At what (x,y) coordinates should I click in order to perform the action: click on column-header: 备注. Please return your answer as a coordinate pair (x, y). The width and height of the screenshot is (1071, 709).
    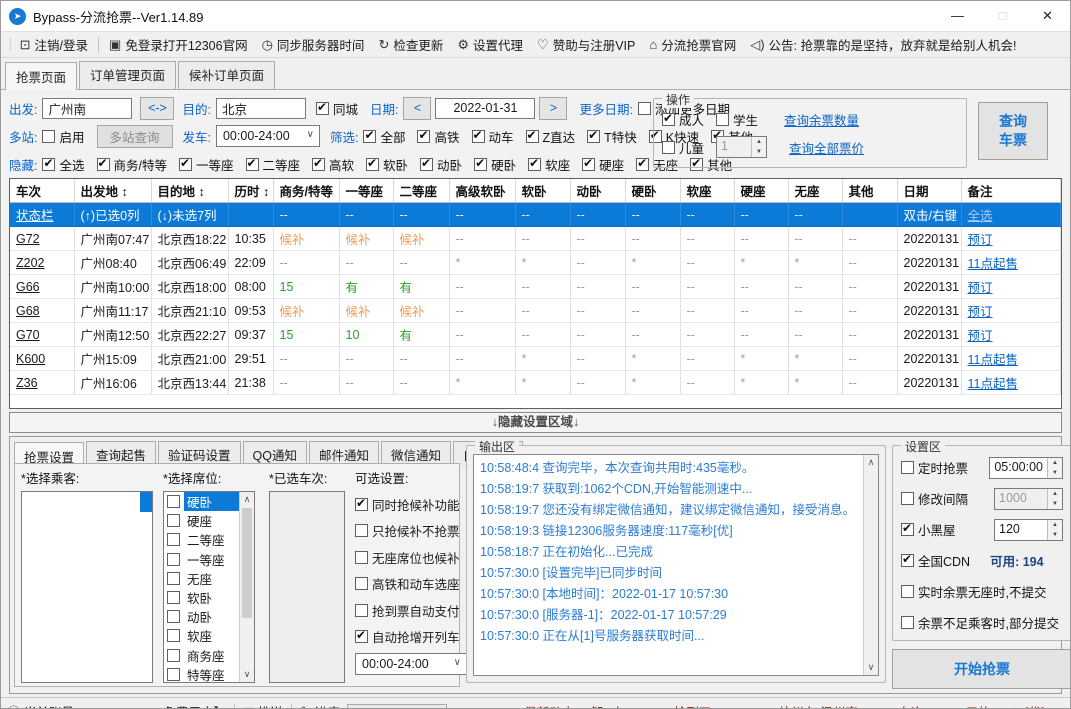
    Looking at the image, I should click on (1011, 191).